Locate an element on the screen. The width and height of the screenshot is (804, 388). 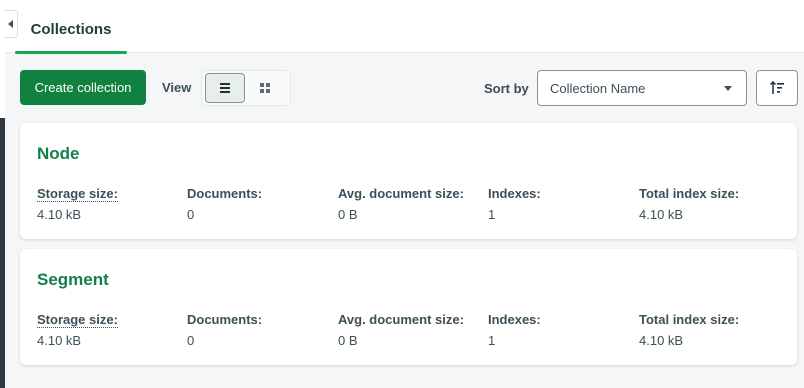
collection-name: Node is located at coordinates (58, 154).